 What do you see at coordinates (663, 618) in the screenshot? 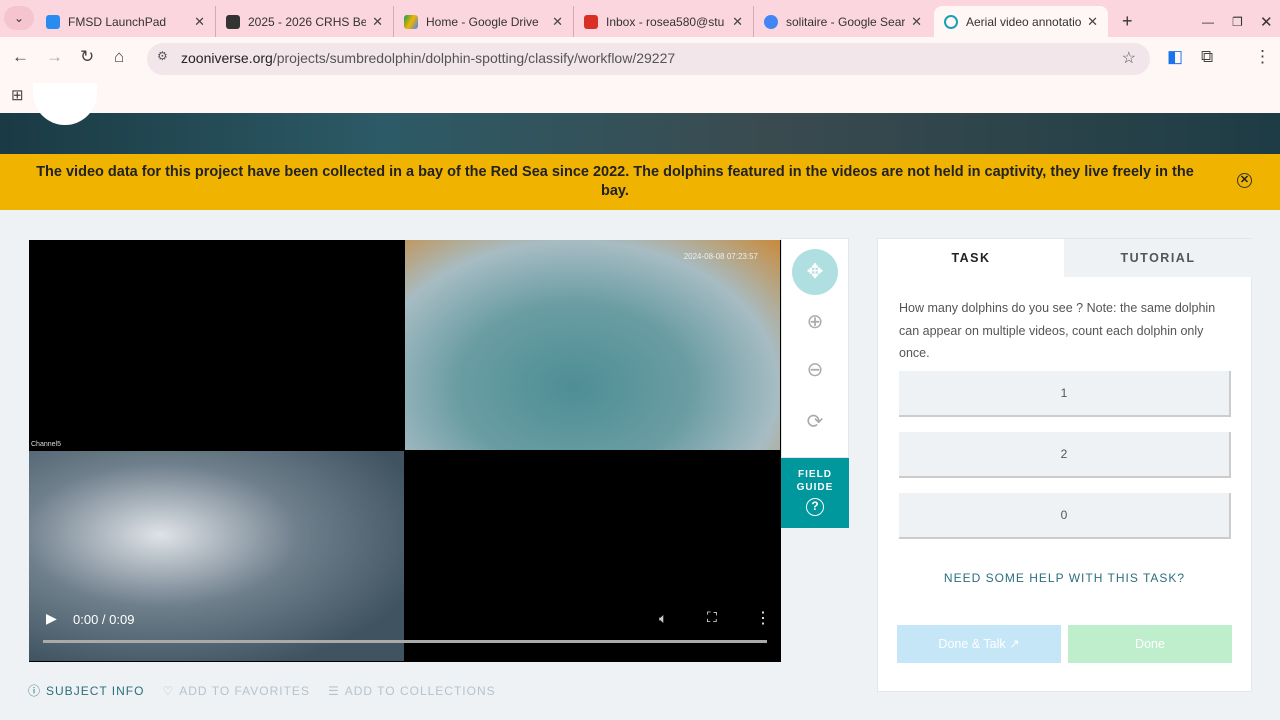
I see `volume-icon: 🔈︎` at bounding box center [663, 618].